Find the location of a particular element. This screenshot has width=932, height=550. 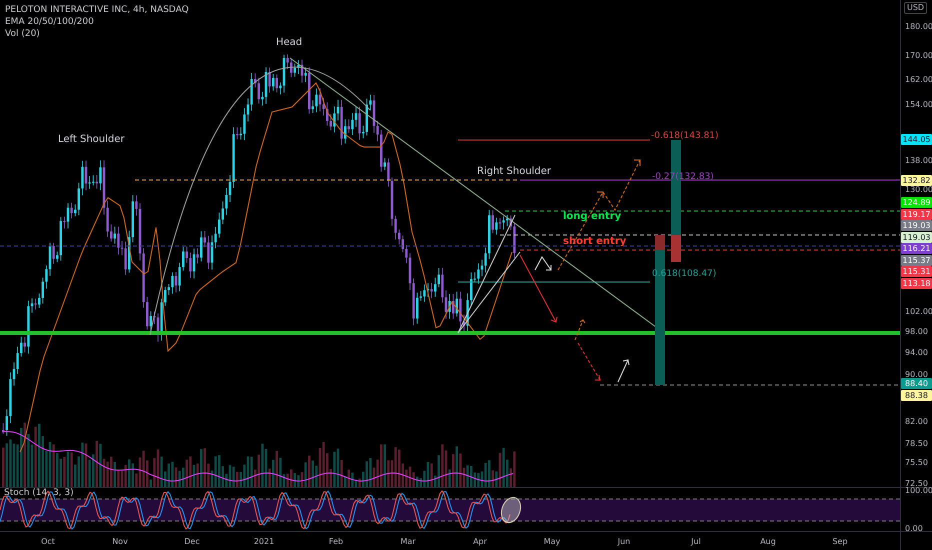

price-axis-label: 90.00 is located at coordinates (916, 375).